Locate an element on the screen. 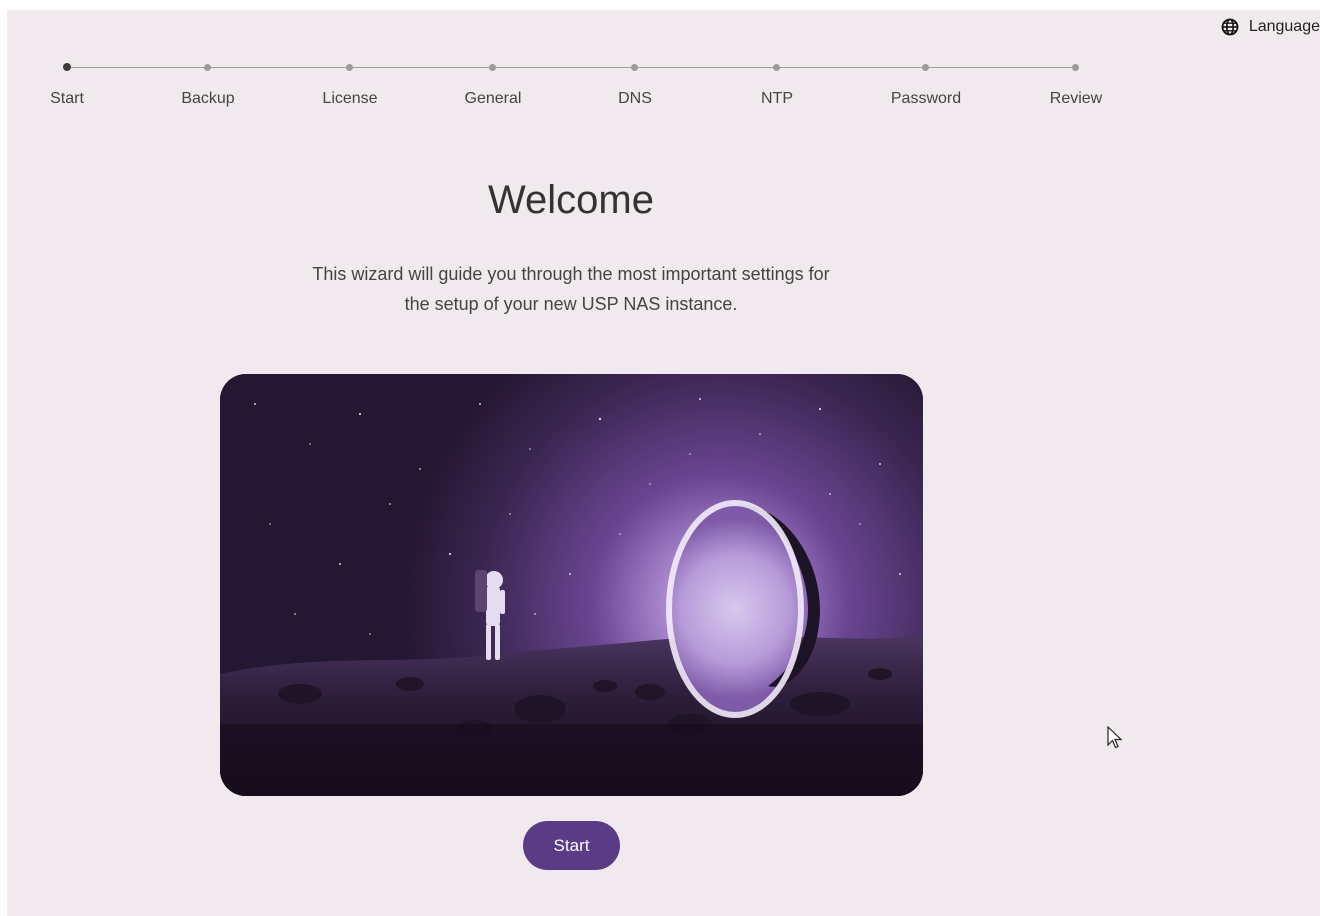  step-label: DNS is located at coordinates (635, 98).